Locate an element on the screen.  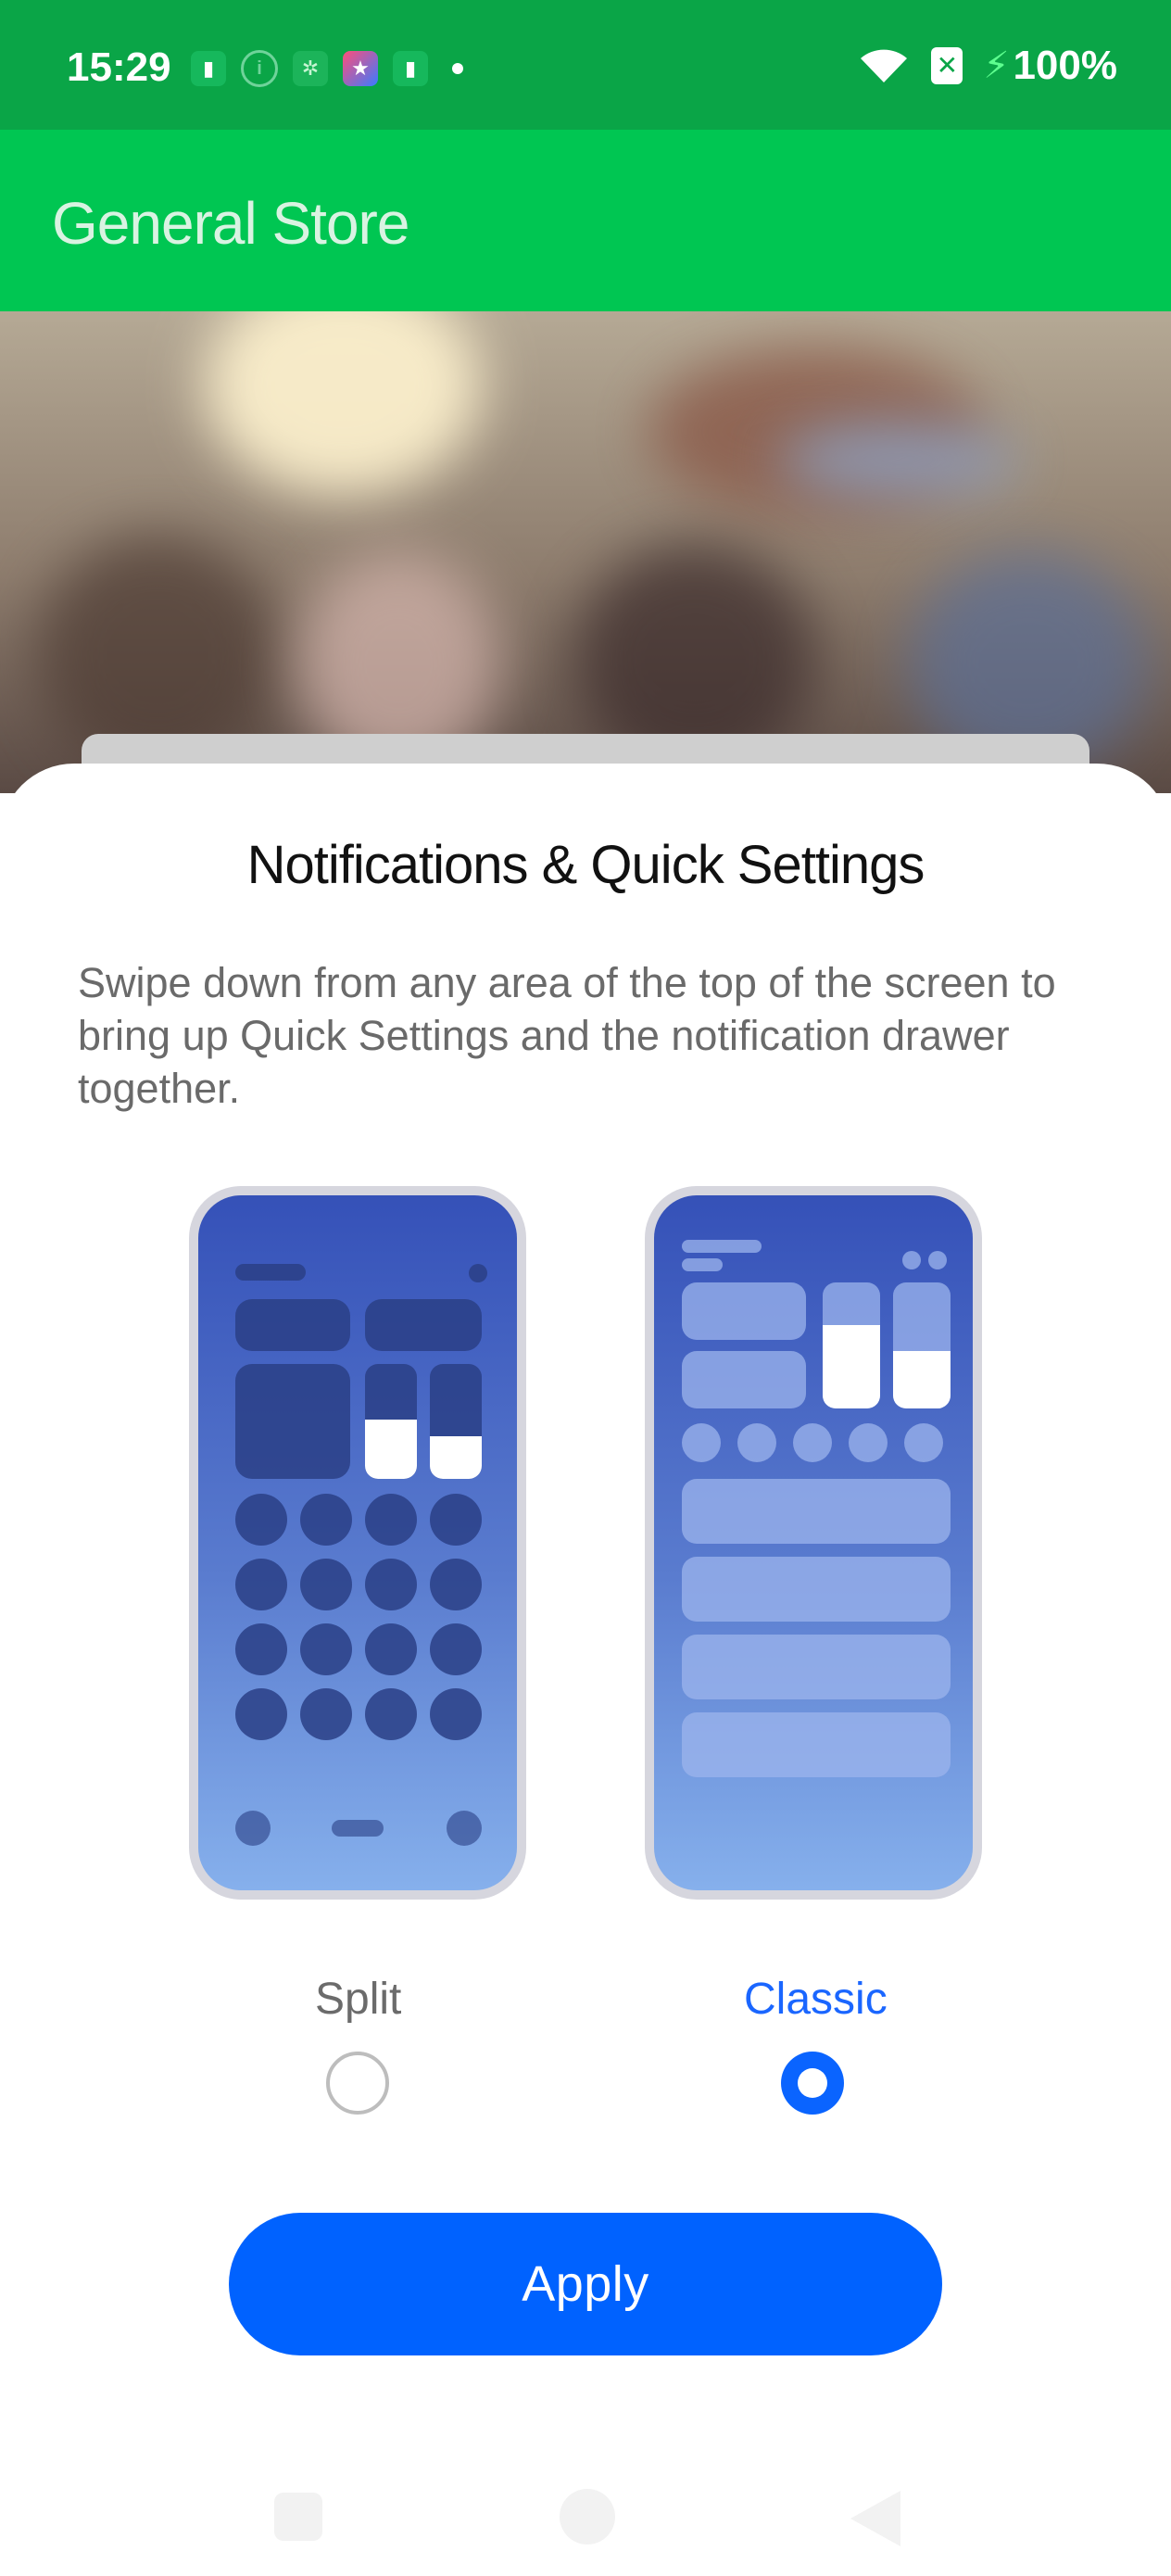
status-system-icons: ✕ ⚡ 100% is located at coordinates (987, 66).